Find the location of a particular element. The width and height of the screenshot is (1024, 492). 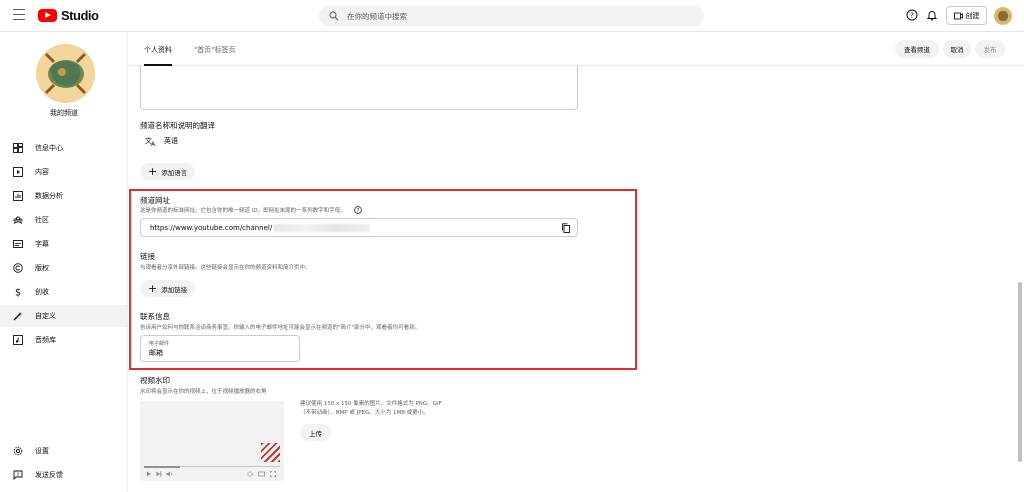

theater-mode-icon is located at coordinates (261, 474).